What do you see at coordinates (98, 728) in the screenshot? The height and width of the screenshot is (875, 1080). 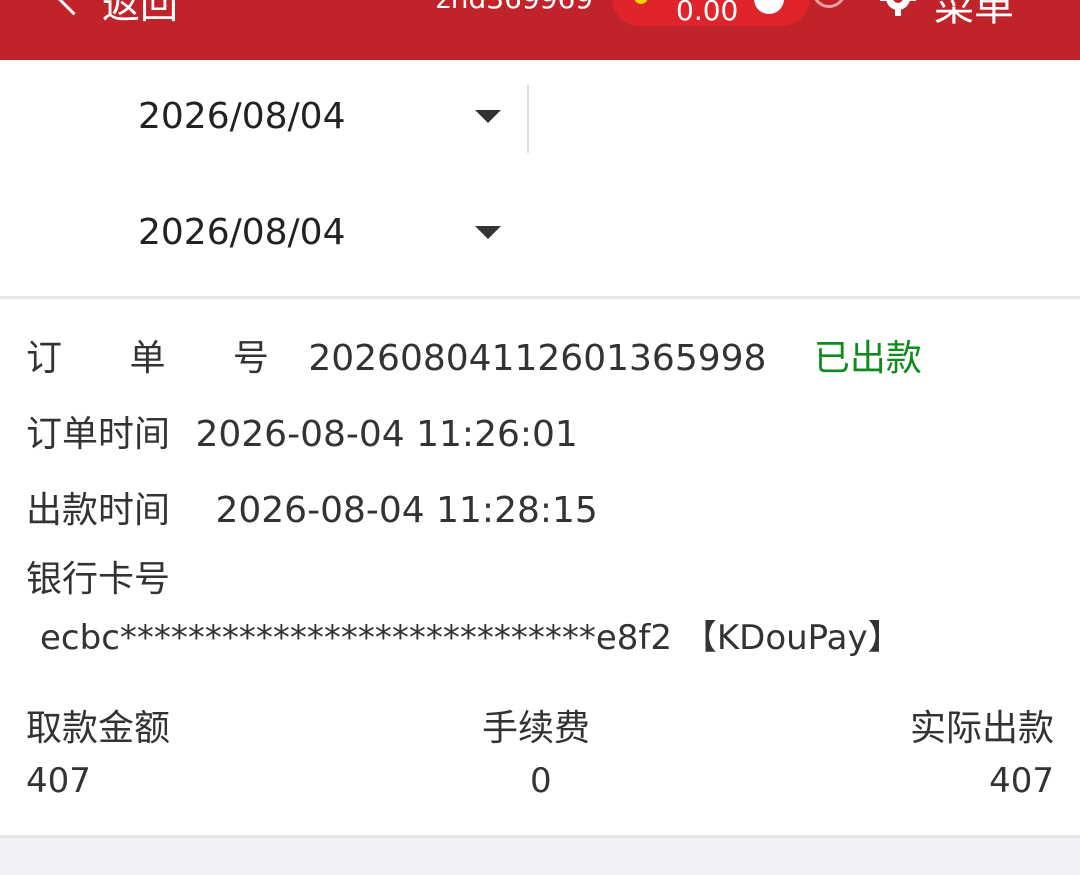 I see `amount-label: 取款金额` at bounding box center [98, 728].